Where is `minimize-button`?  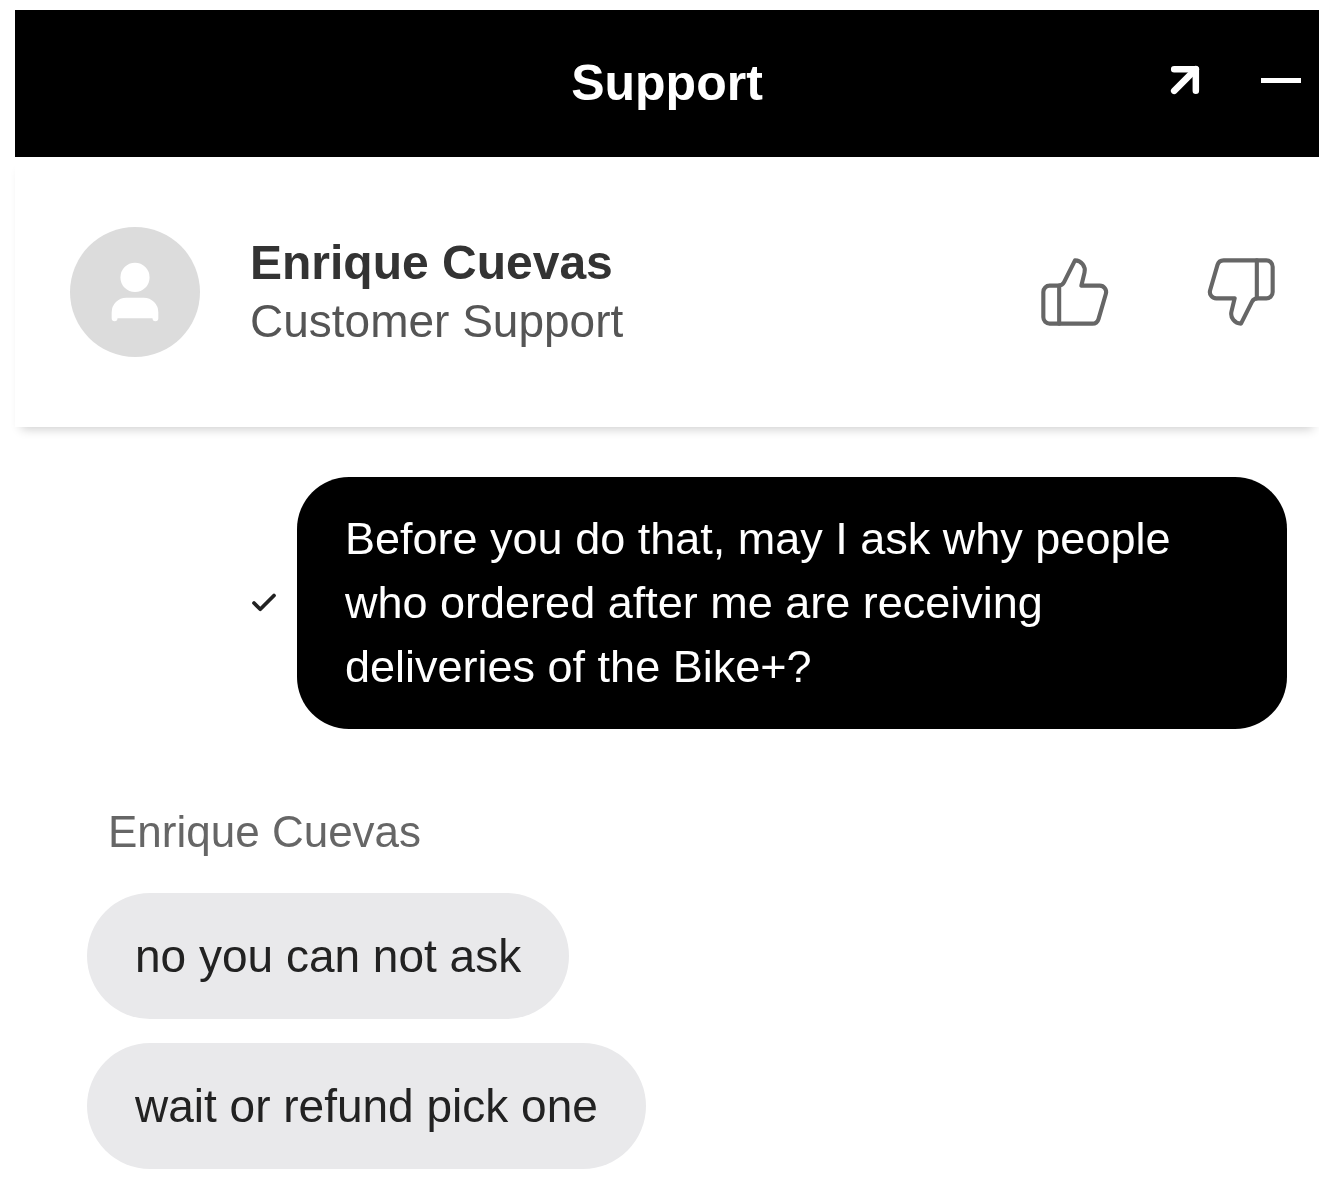 minimize-button is located at coordinates (1281, 80).